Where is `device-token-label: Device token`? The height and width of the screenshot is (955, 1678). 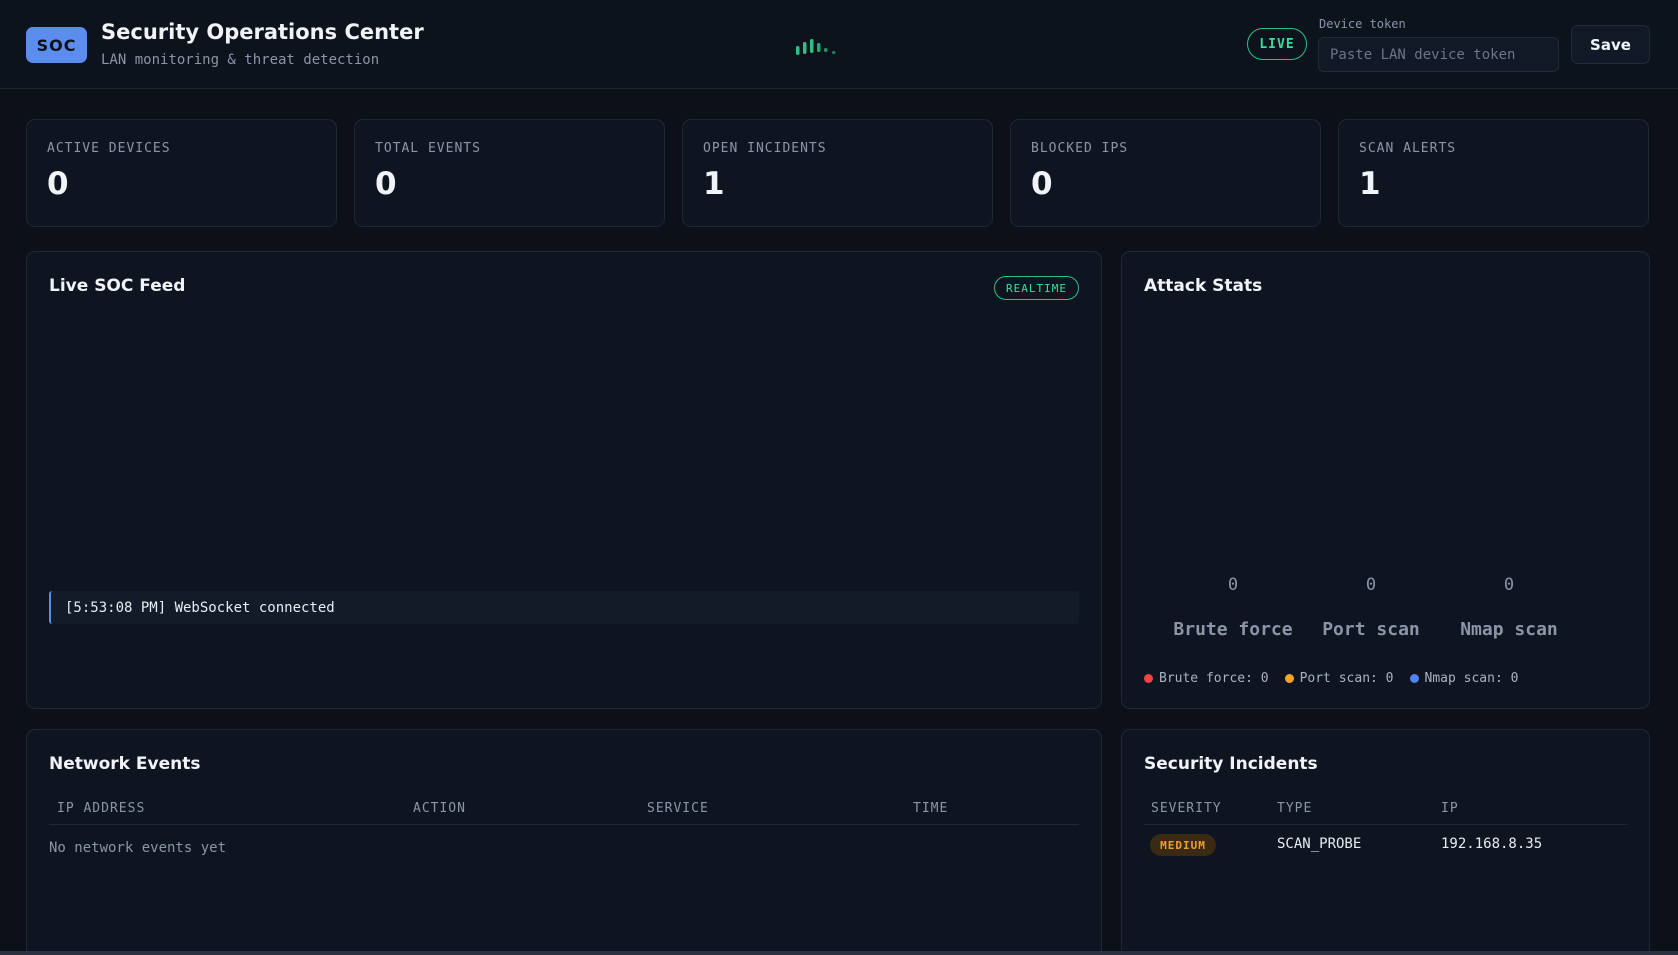 device-token-label: Device token is located at coordinates (1362, 24).